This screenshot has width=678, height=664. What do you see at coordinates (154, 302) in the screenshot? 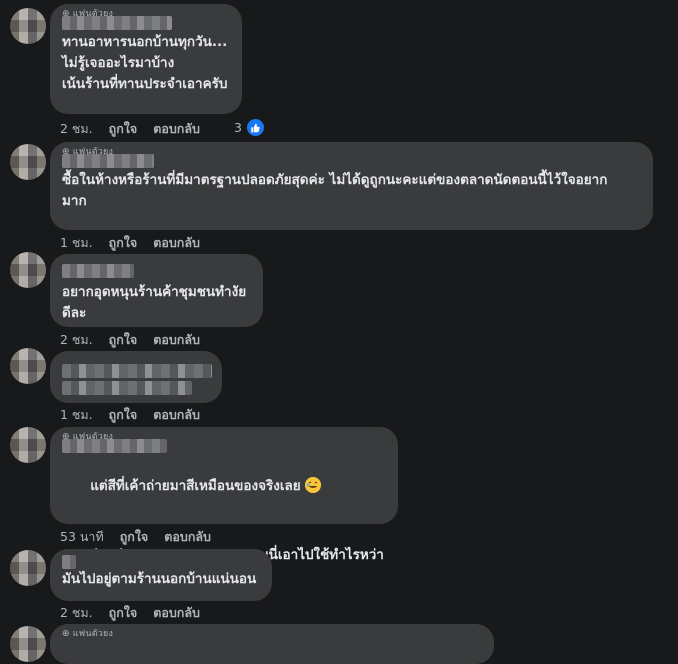
I see `comment-text: อยากอุดหนุนร้านค้าชุมชนทำงัย ดีละ` at bounding box center [154, 302].